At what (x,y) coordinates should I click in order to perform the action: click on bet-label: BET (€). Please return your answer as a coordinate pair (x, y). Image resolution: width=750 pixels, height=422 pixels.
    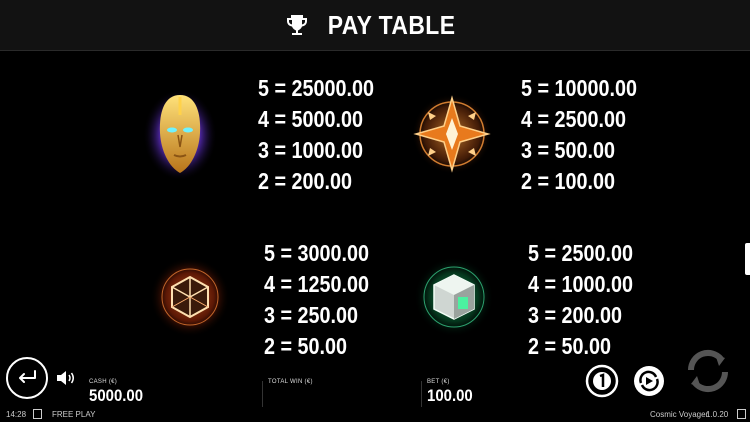
    Looking at the image, I should click on (438, 382).